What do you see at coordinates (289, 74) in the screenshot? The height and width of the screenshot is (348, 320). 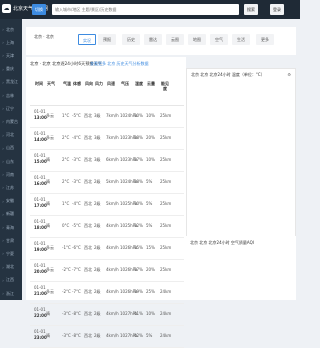 I see `gear-icon: ⚙` at bounding box center [289, 74].